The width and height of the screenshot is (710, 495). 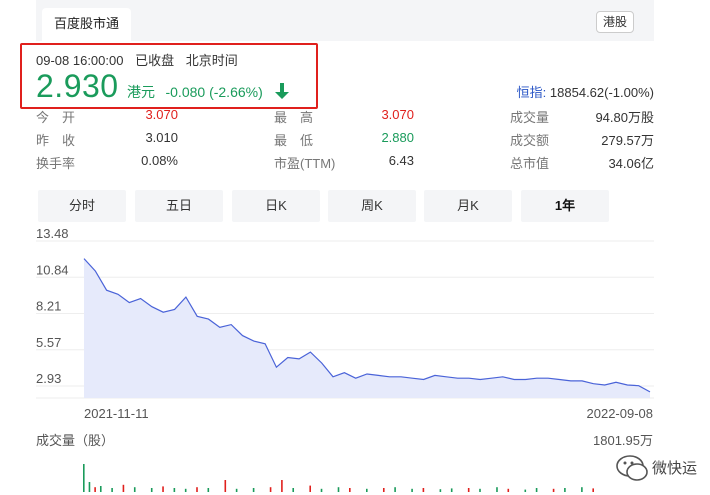 I want to click on stat-label: 总市值, so click(x=530, y=163).